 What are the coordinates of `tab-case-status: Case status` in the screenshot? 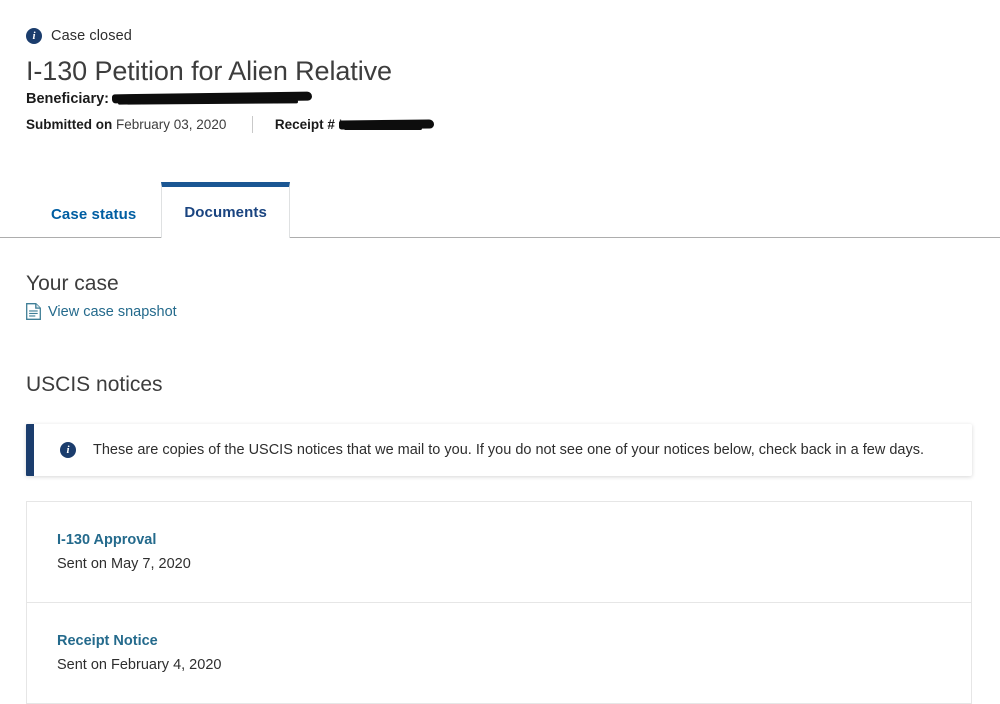 It's located at (93, 214).